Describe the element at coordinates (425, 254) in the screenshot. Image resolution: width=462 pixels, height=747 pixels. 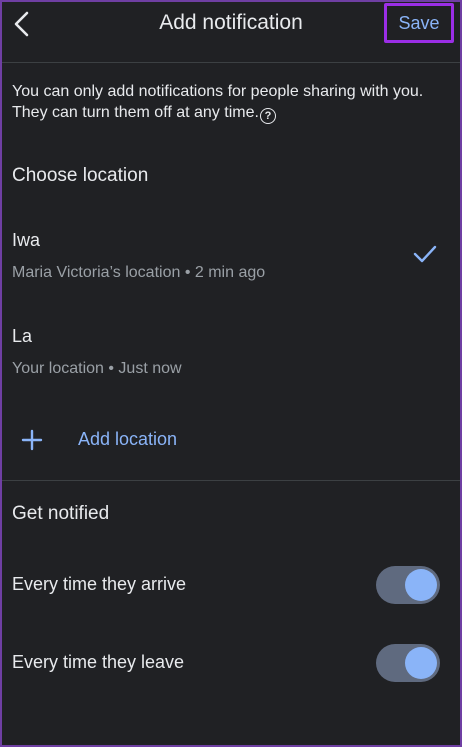
I see `checkmark-icon` at that location.